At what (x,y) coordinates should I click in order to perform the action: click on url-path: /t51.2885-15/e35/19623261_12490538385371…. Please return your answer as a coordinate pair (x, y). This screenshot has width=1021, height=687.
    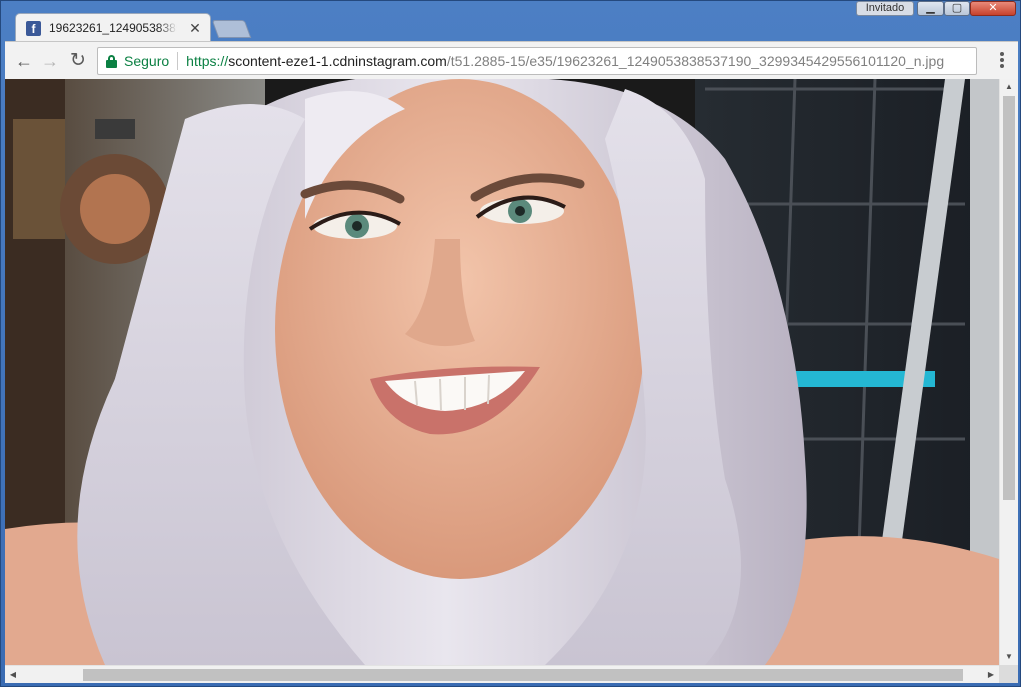
    Looking at the image, I should click on (695, 61).